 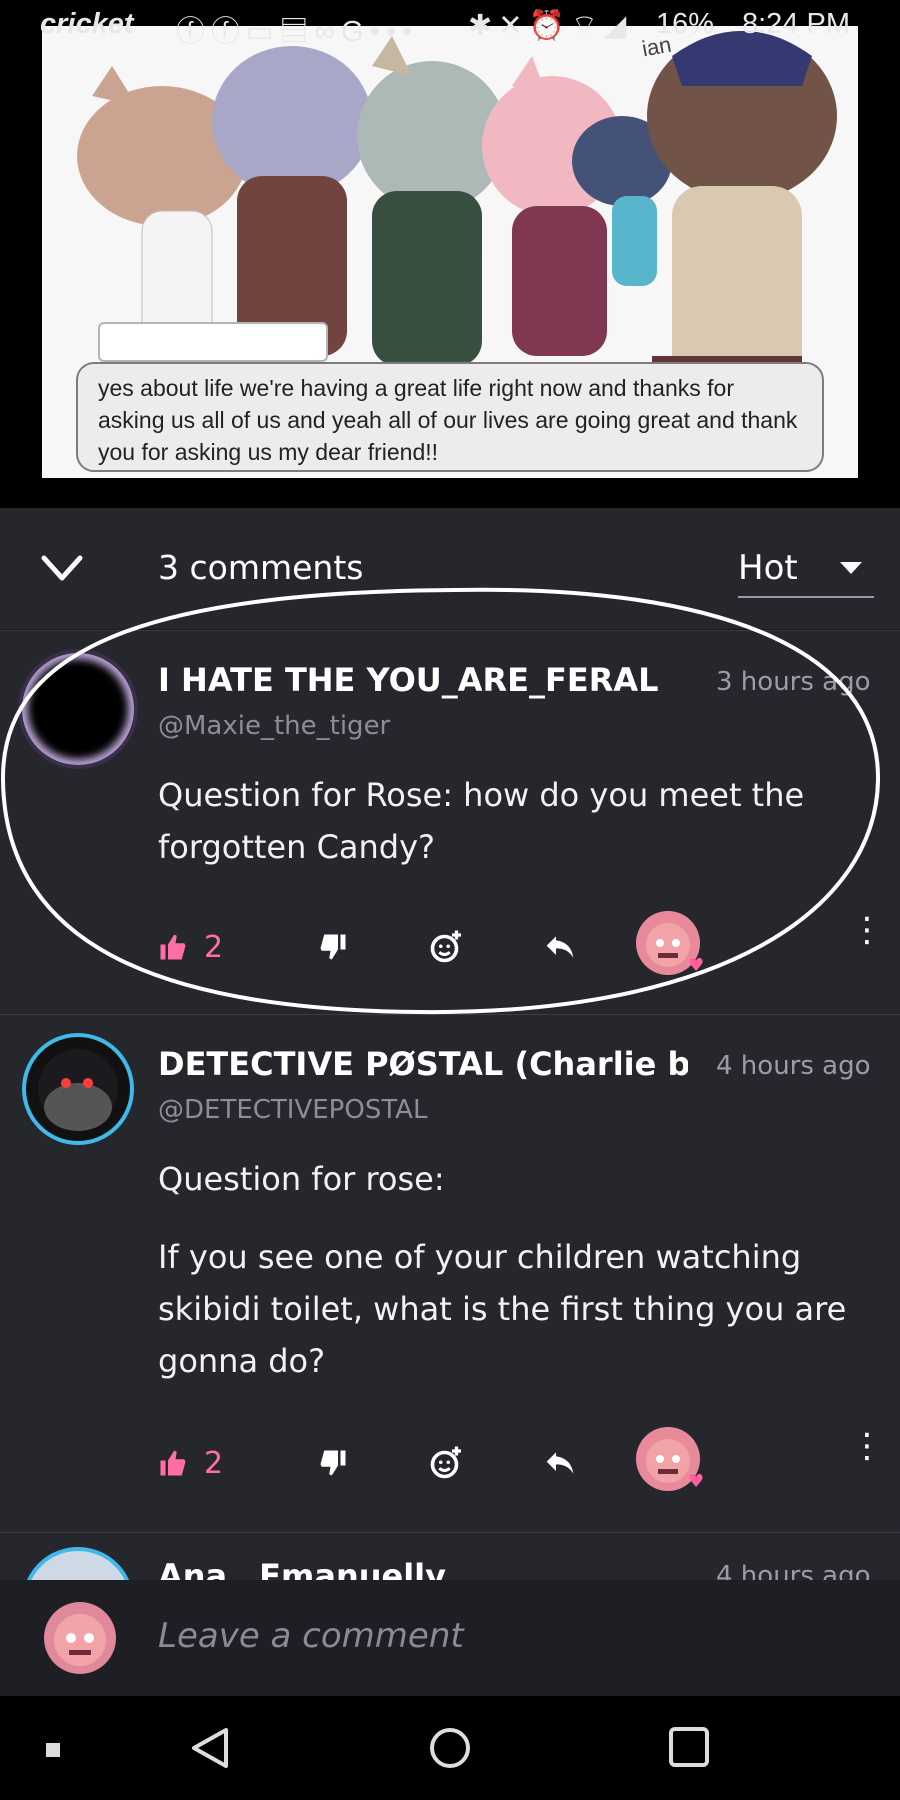 I want to click on comment-username: DETECTIVE PØSTAL (Charlie b, so click(x=423, y=1064).